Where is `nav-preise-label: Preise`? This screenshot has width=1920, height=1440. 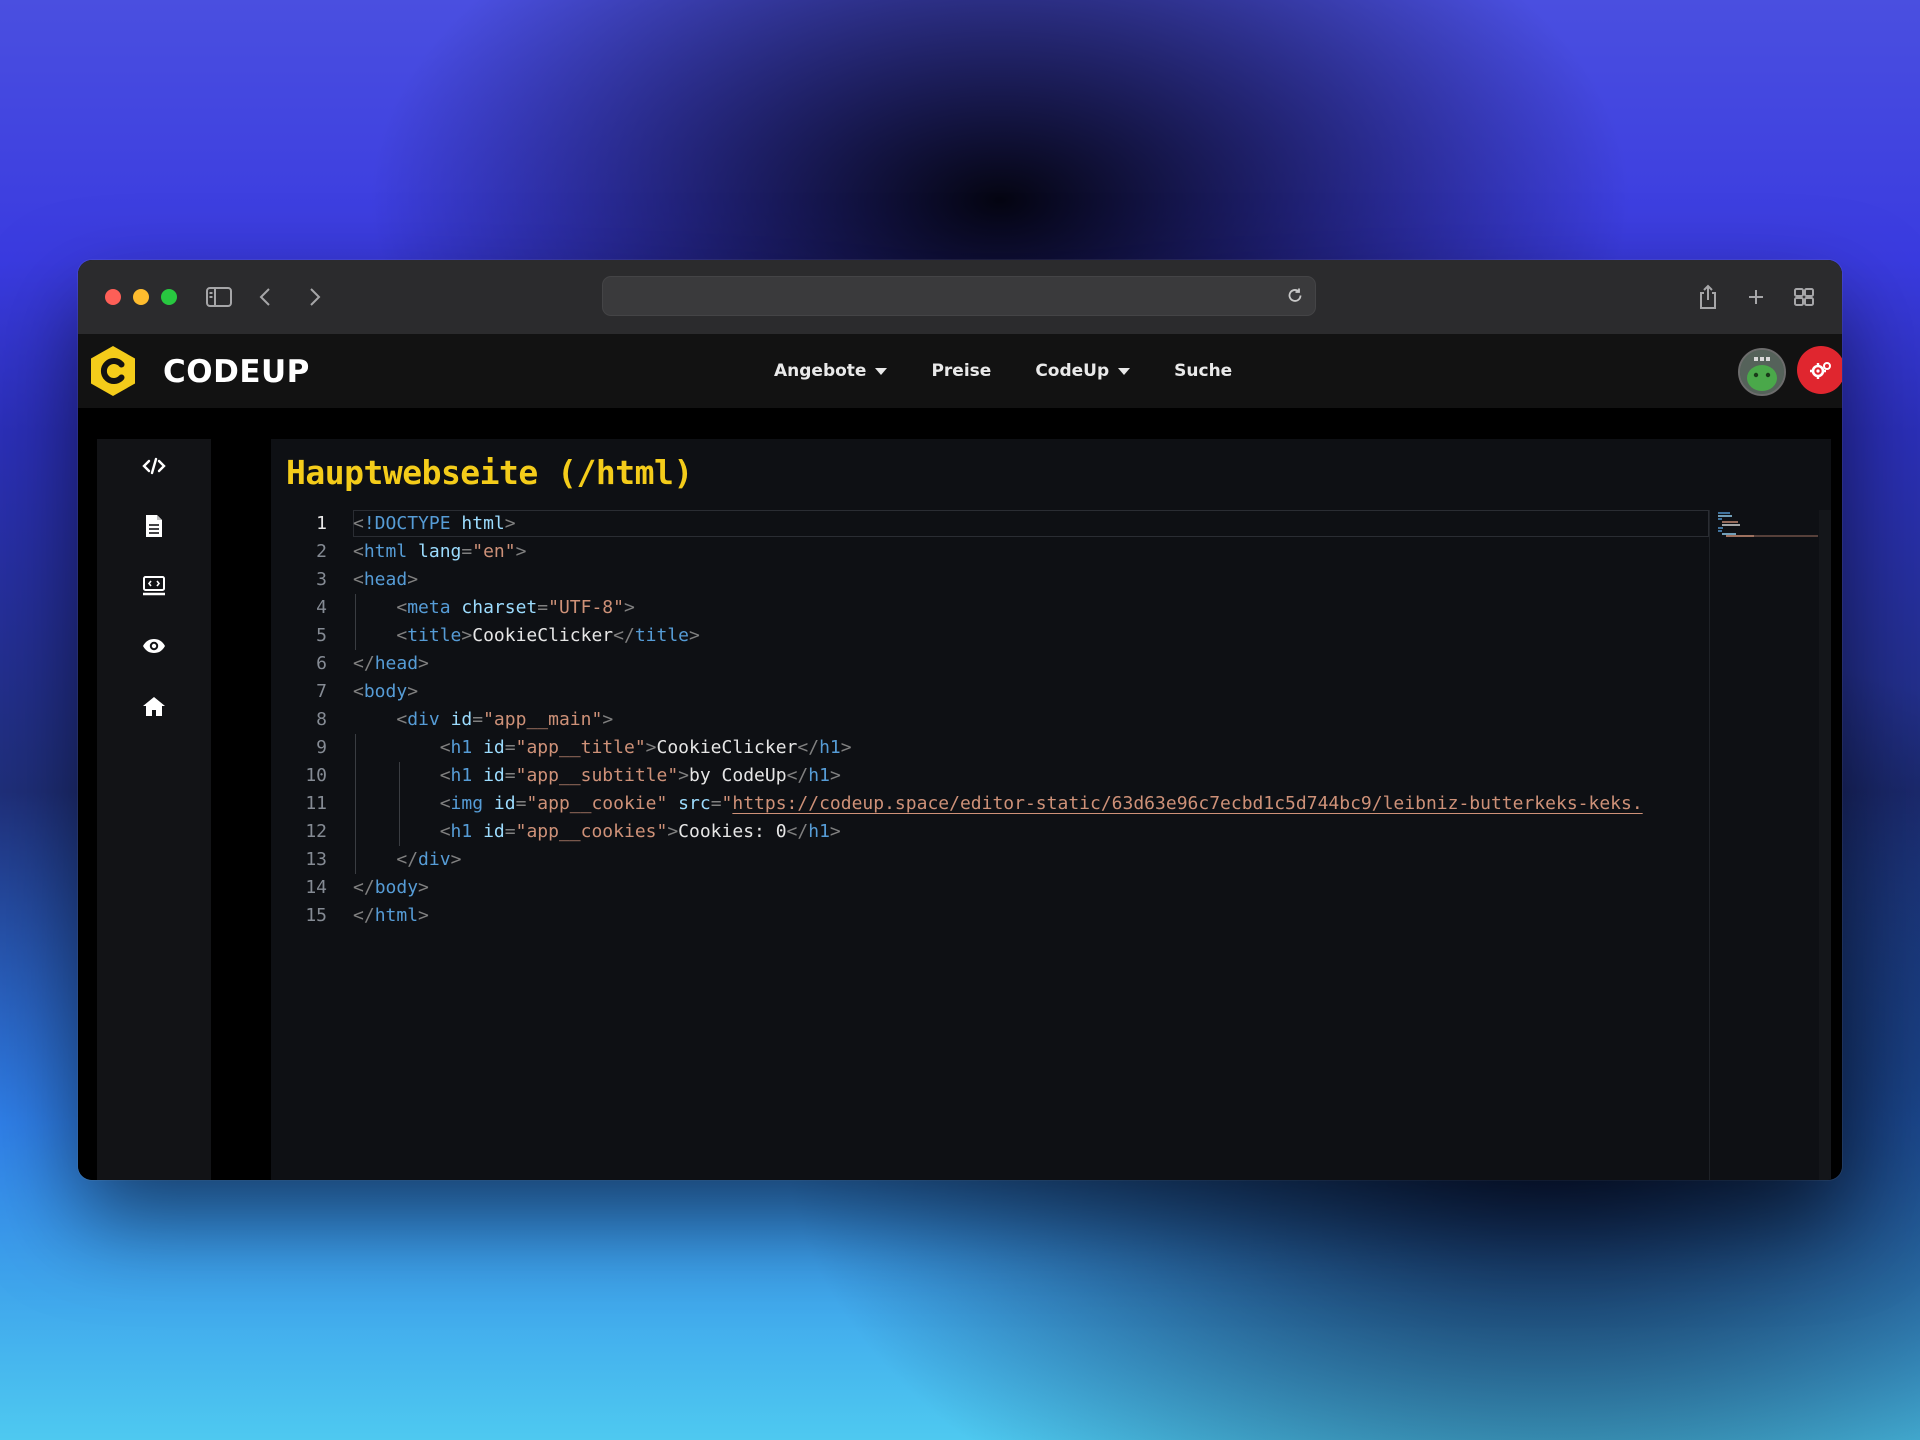 nav-preise-label: Preise is located at coordinates (961, 371).